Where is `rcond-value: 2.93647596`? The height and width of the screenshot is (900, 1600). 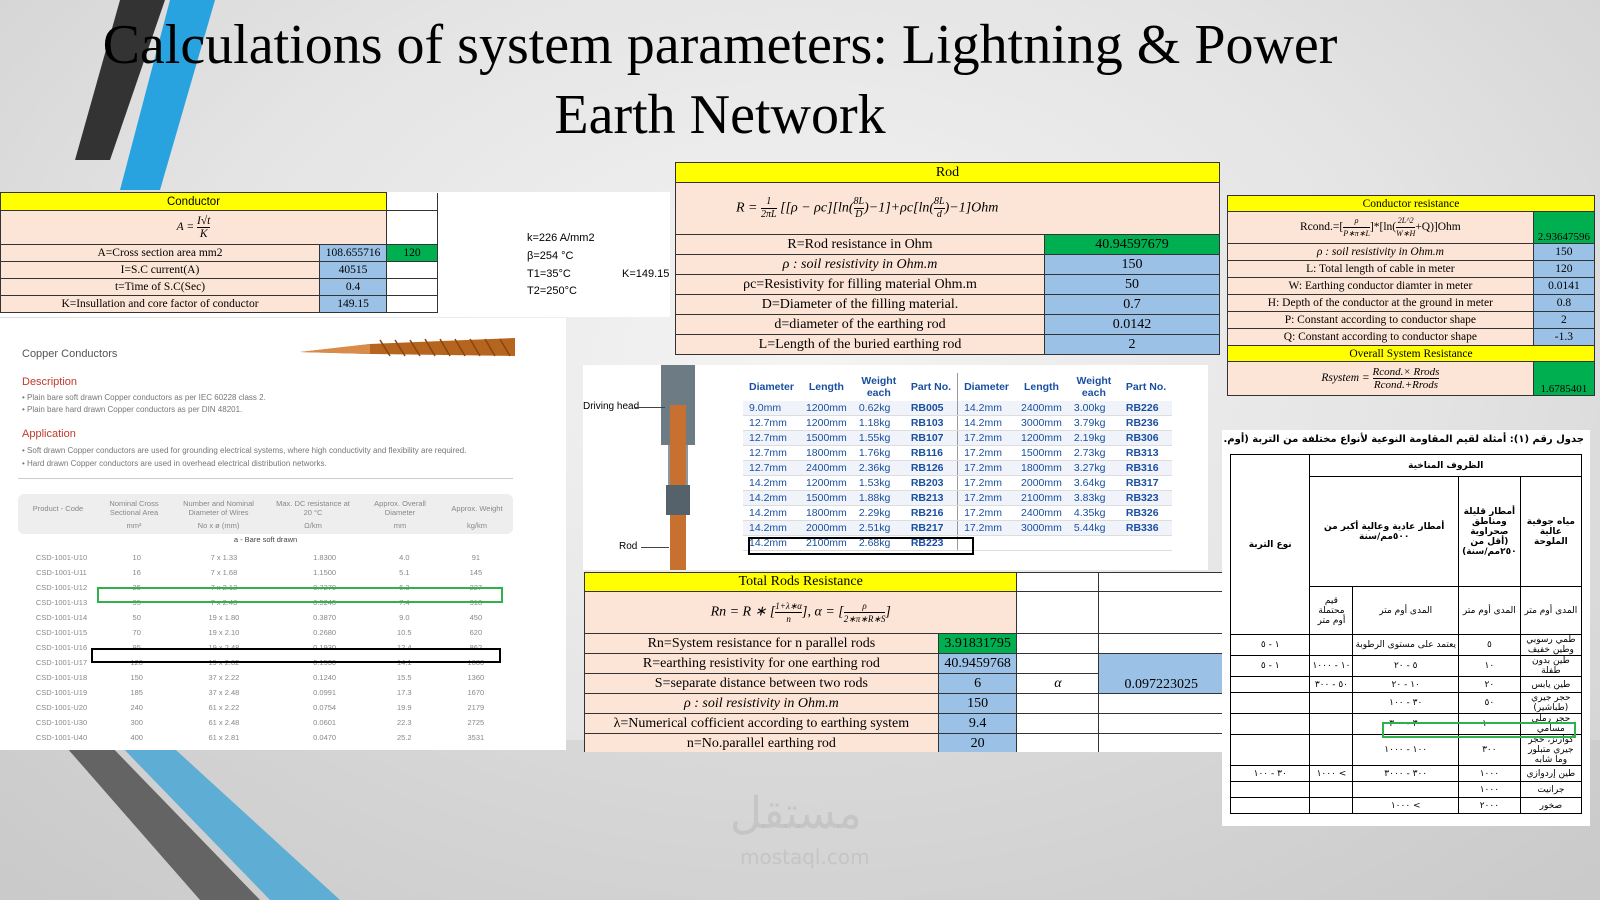
rcond-value: 2.93647596 is located at coordinates (1563, 227).